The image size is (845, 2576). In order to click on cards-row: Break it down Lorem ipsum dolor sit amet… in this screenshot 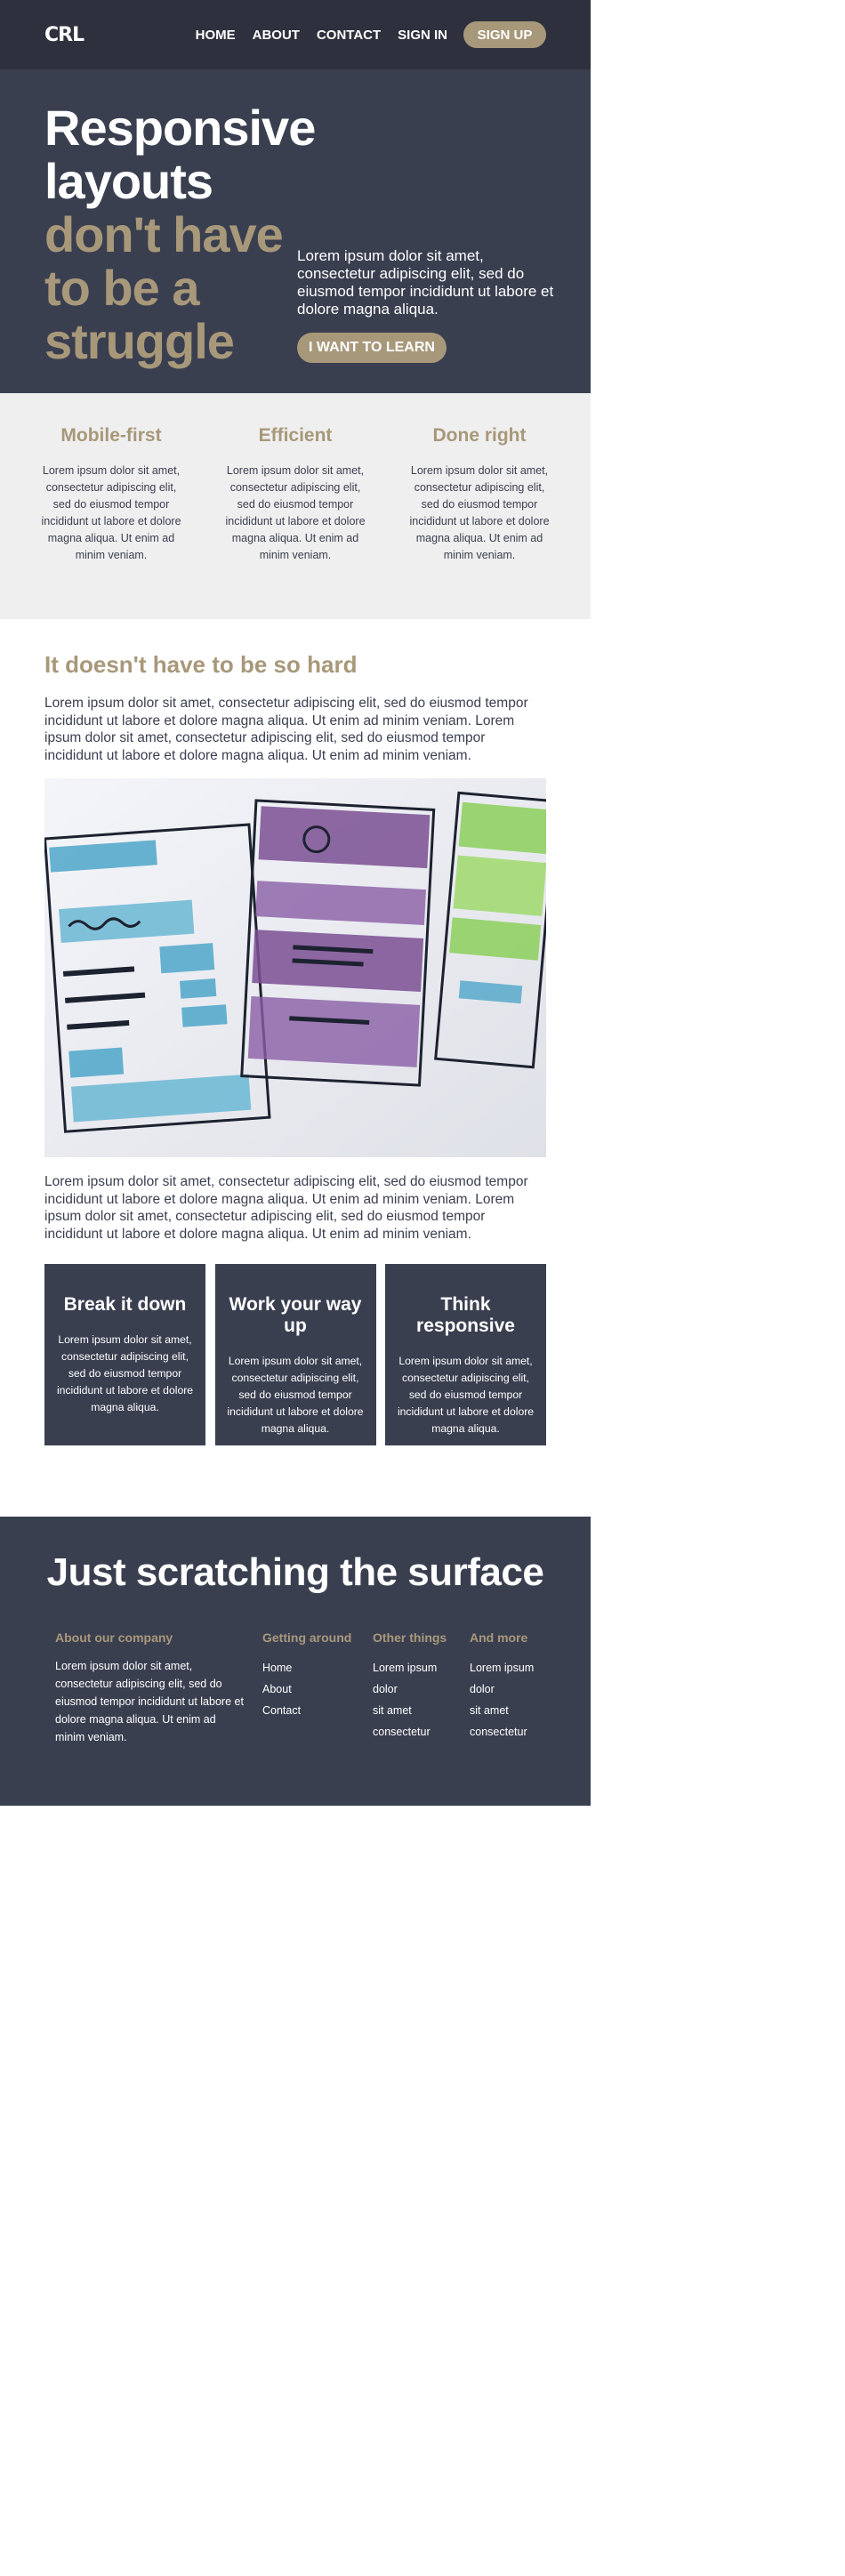, I will do `click(295, 1354)`.